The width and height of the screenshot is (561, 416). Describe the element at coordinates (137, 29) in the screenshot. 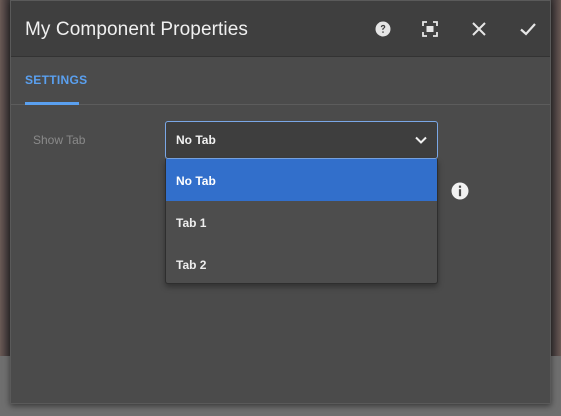

I see `dialog-title: My Component Properties` at that location.